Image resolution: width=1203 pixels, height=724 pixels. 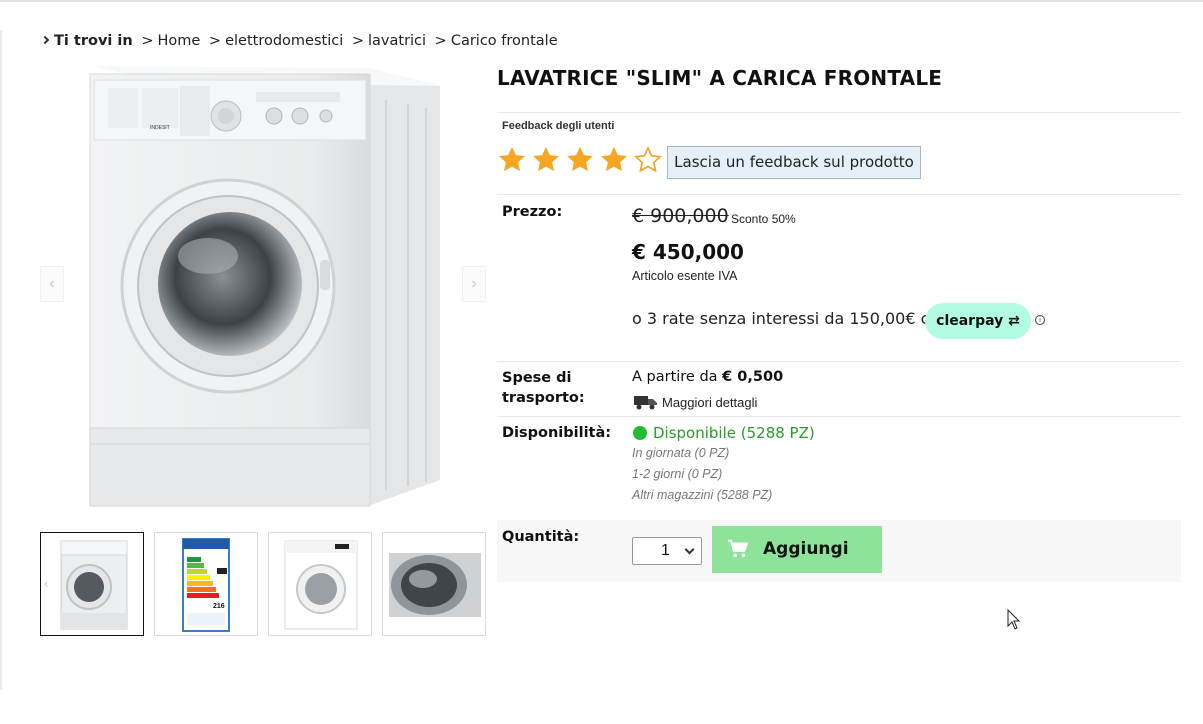 I want to click on quantity-select: 1, so click(x=667, y=551).